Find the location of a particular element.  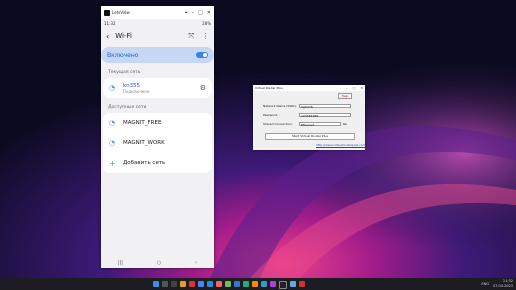

battery-level: 28% is located at coordinates (206, 23).